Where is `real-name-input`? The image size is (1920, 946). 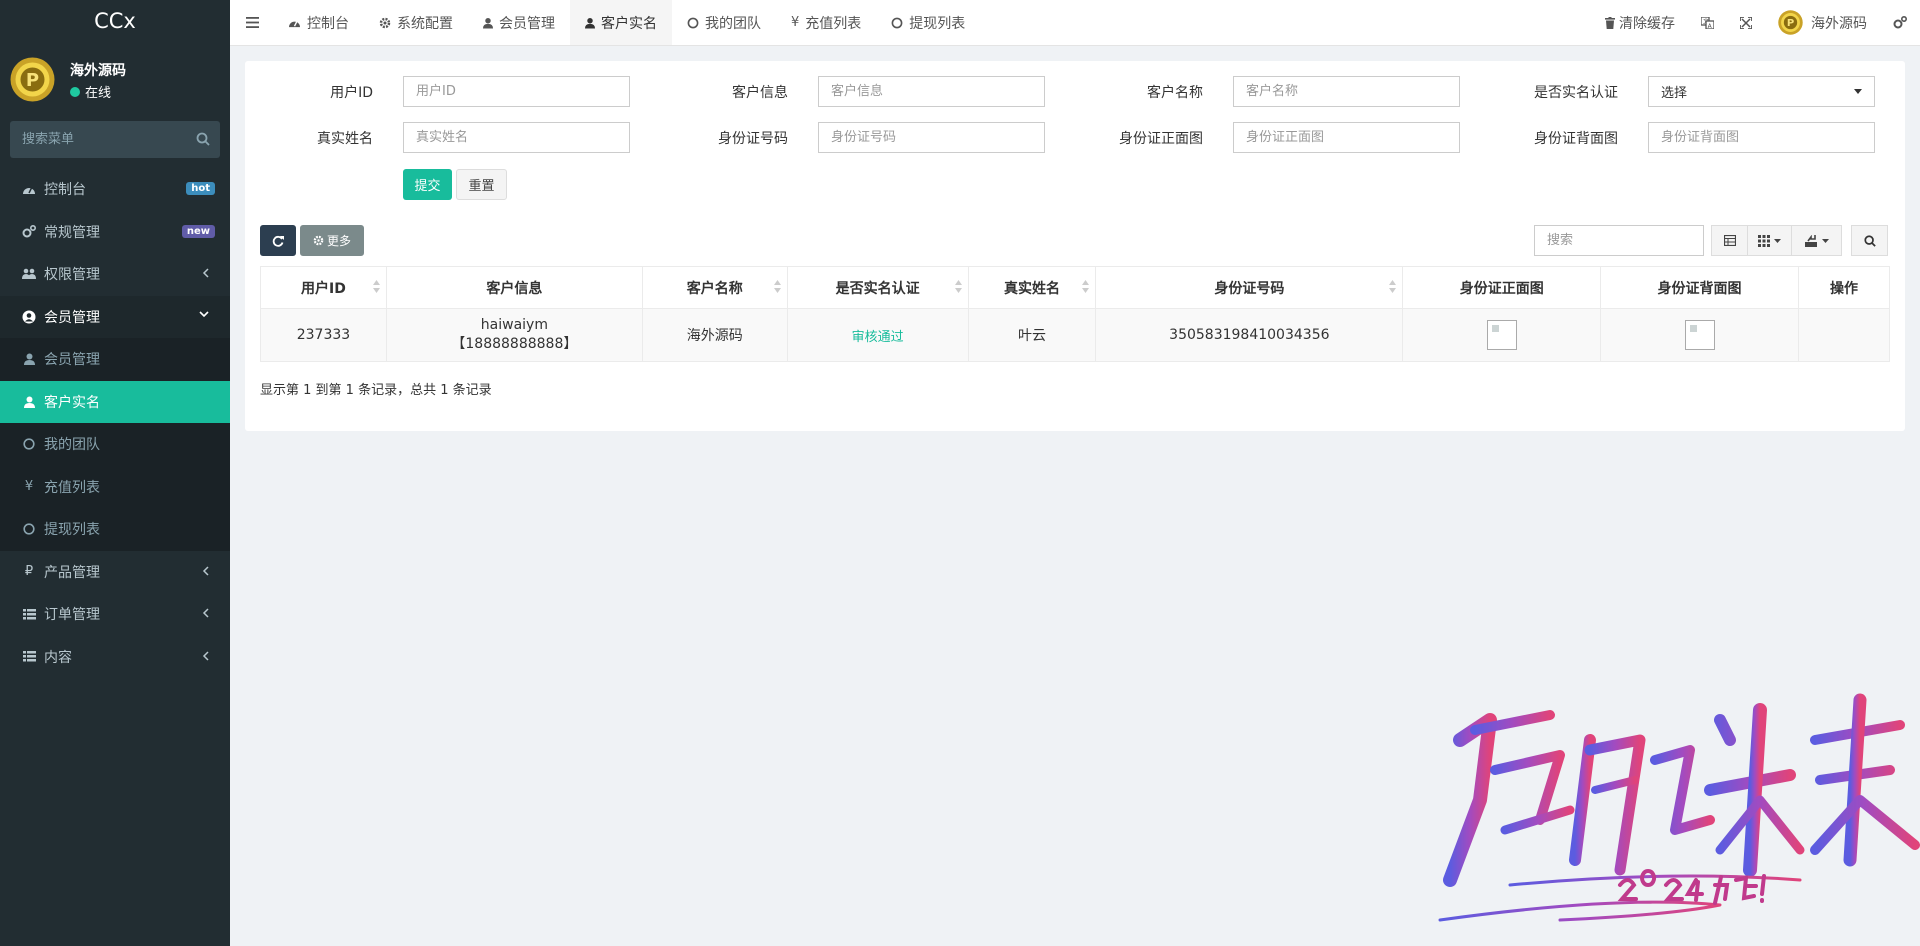 real-name-input is located at coordinates (516, 137).